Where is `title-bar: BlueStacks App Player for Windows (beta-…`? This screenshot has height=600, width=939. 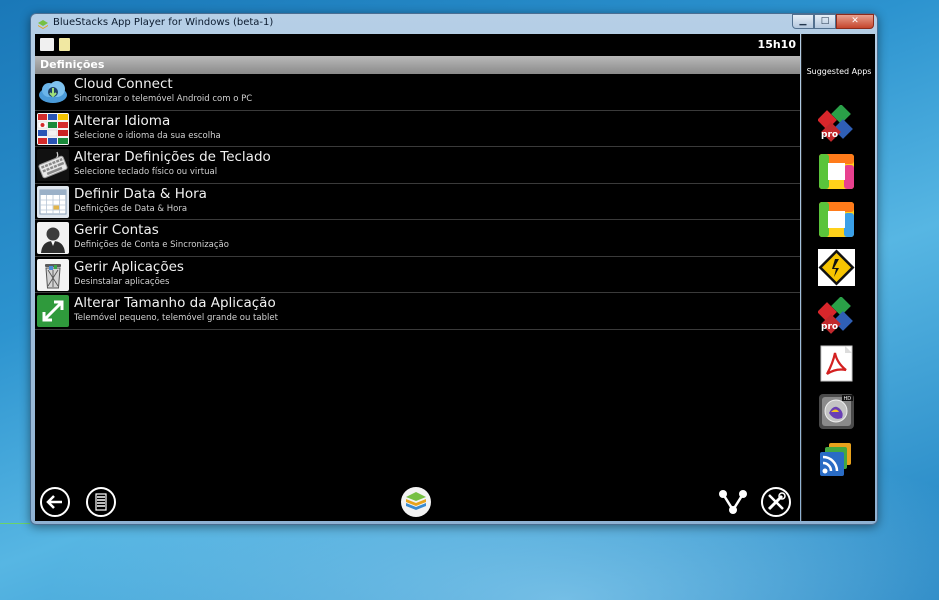
title-bar: BlueStacks App Player for Windows (beta-… is located at coordinates (454, 24).